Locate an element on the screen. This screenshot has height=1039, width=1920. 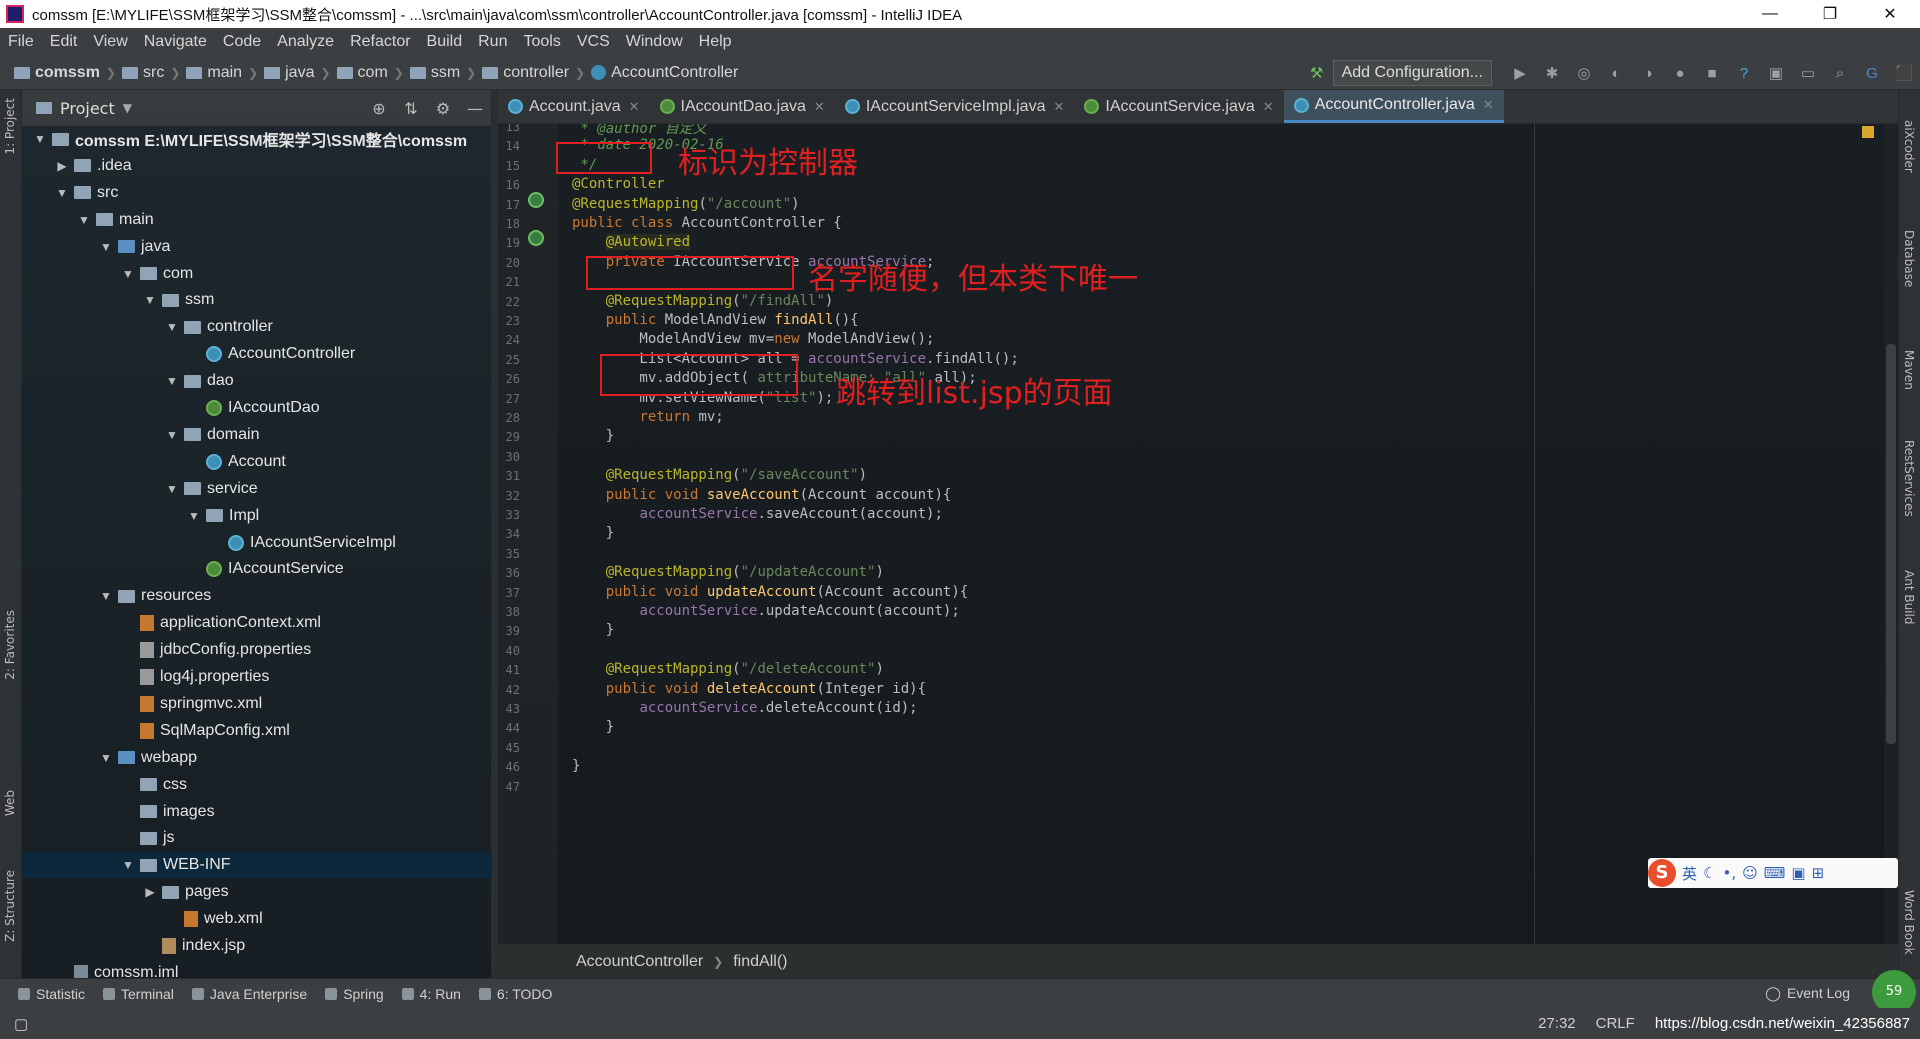
warning-marker-icon is located at coordinates (1868, 132).